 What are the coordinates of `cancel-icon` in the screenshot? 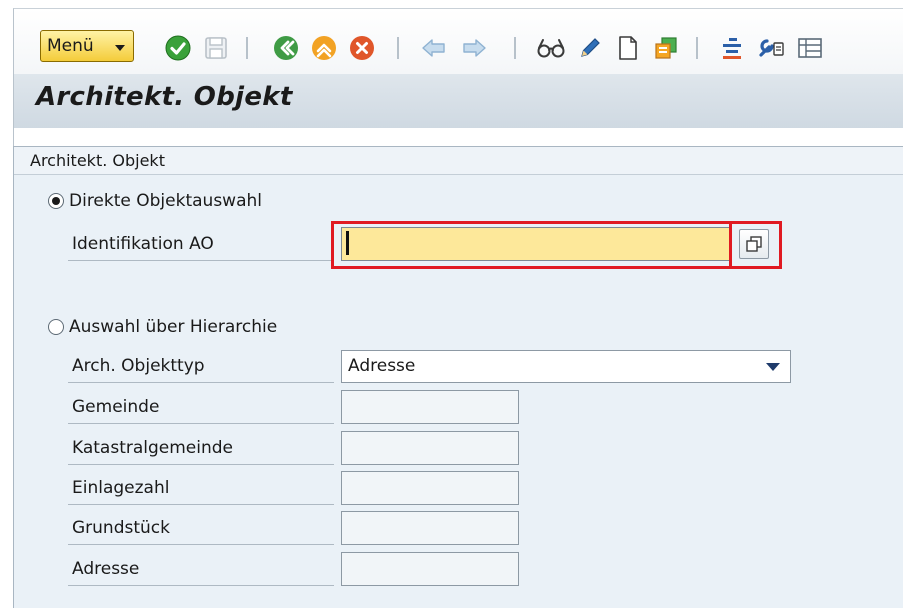 It's located at (362, 48).